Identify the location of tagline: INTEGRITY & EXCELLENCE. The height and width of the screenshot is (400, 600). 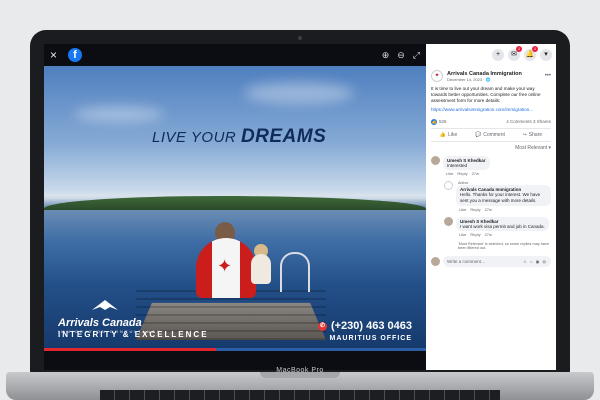
(133, 334).